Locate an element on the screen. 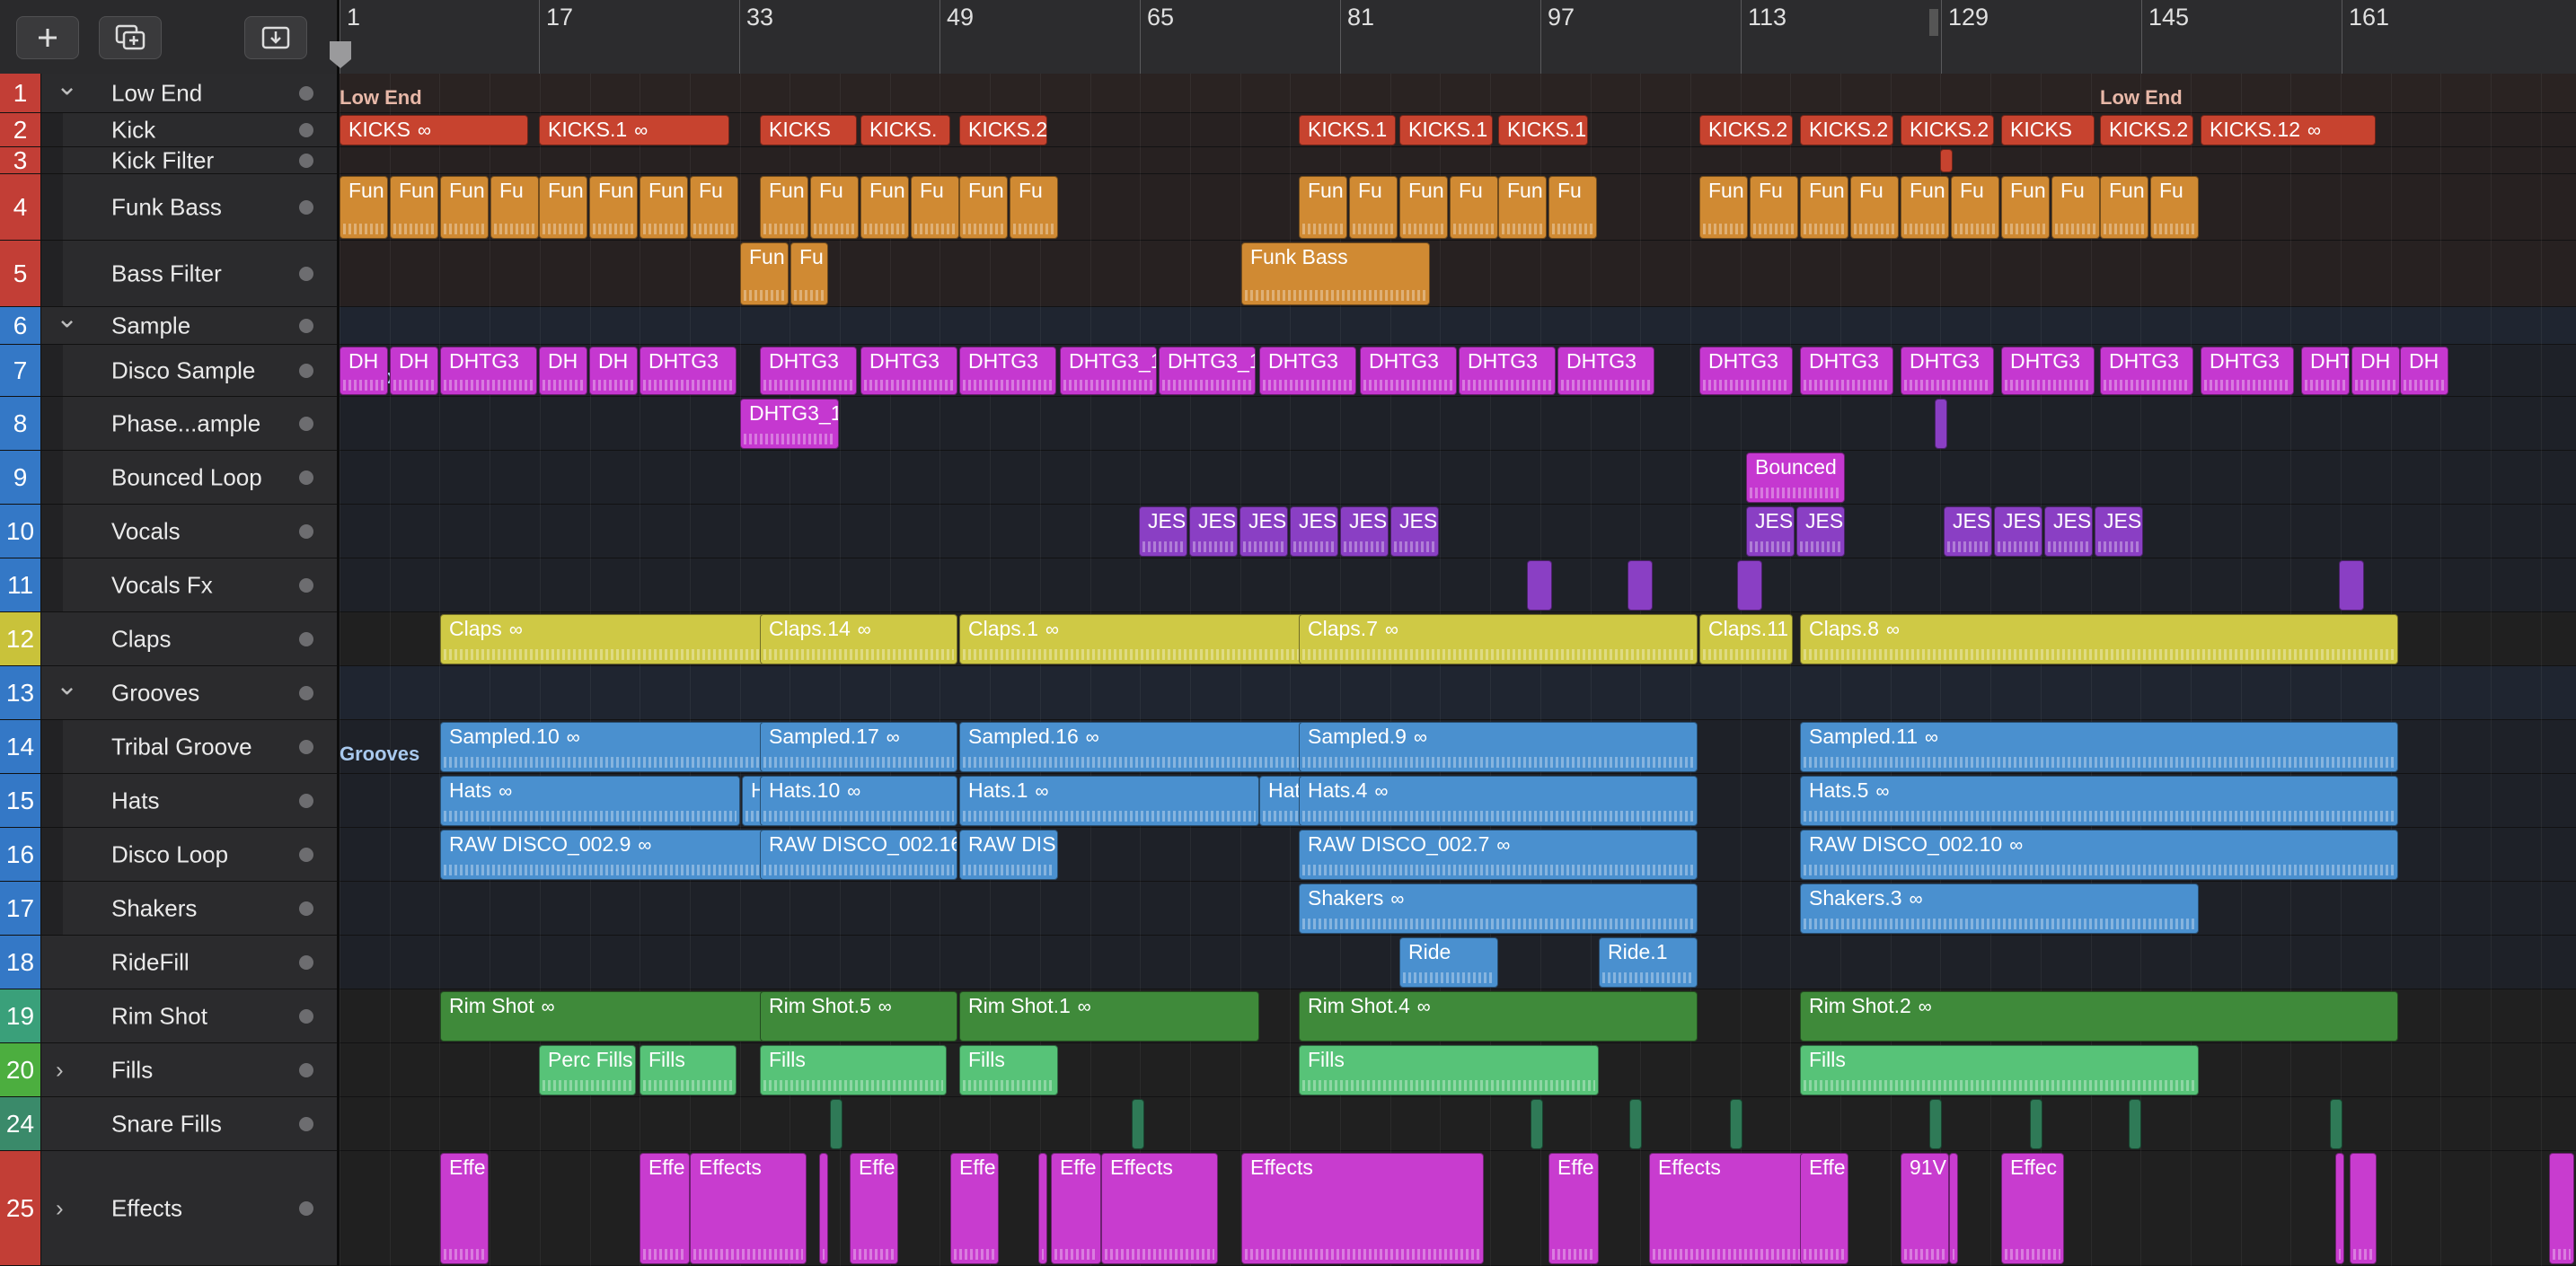 The image size is (2576, 1266). region: 91V is located at coordinates (1925, 1209).